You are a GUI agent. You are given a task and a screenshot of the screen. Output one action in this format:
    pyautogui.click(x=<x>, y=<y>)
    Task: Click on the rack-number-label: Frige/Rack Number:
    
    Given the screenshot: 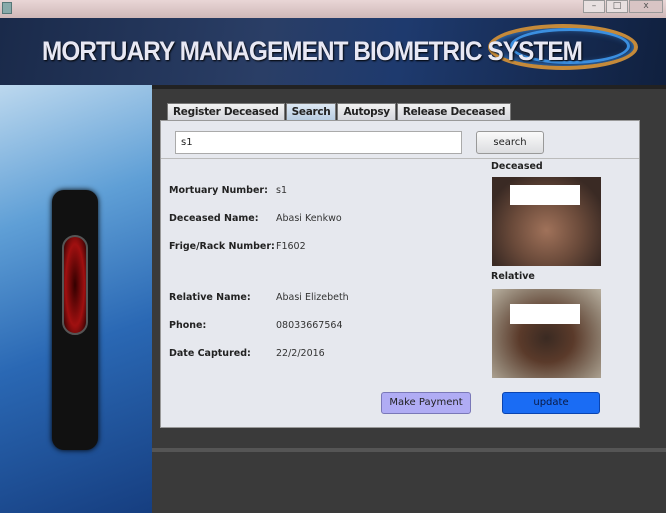 What is the action you would take?
    pyautogui.click(x=222, y=246)
    